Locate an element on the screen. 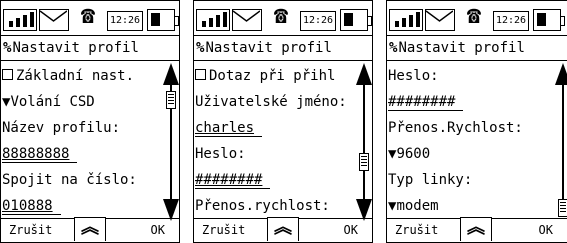 The width and height of the screenshot is (567, 243). list-item: Základní nast. is located at coordinates (68, 76).